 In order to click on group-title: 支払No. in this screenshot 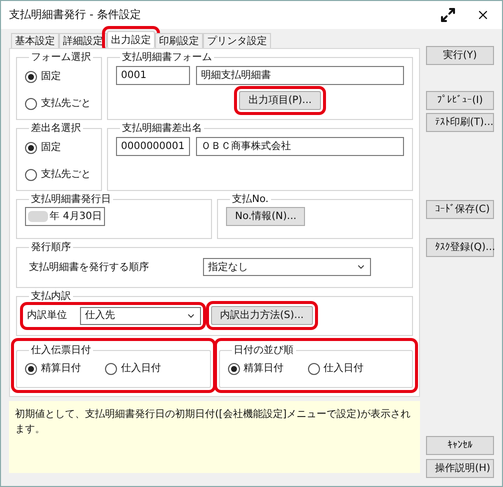, I will do `click(250, 199)`.